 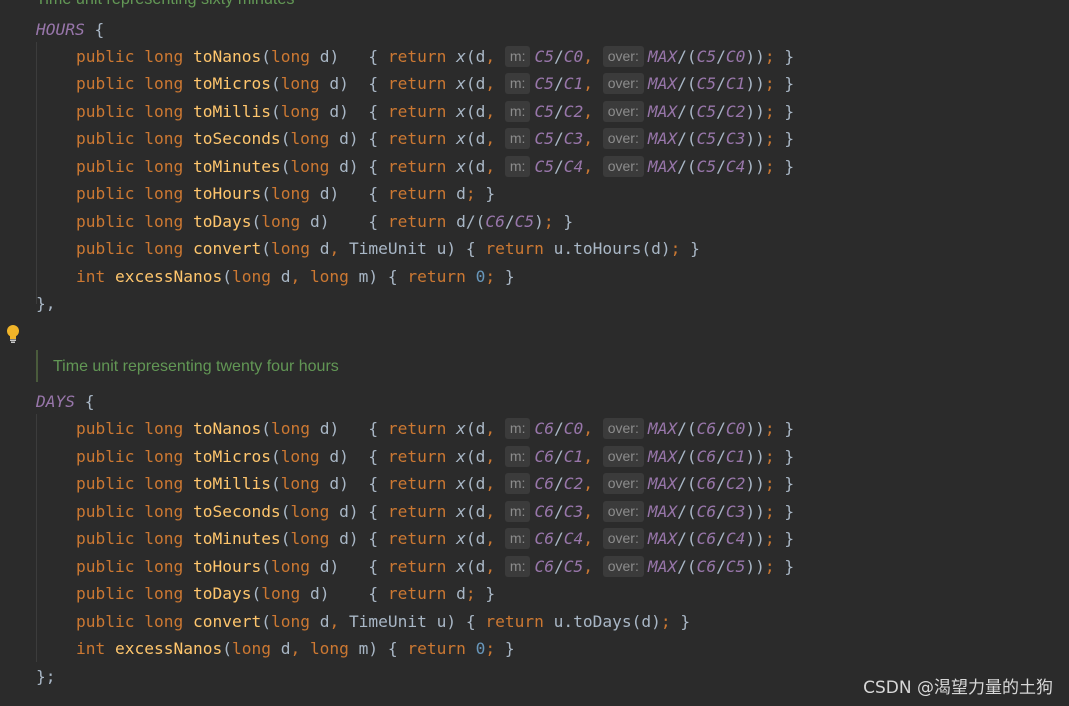 What do you see at coordinates (37, 366) in the screenshot?
I see `doc-comment-bar` at bounding box center [37, 366].